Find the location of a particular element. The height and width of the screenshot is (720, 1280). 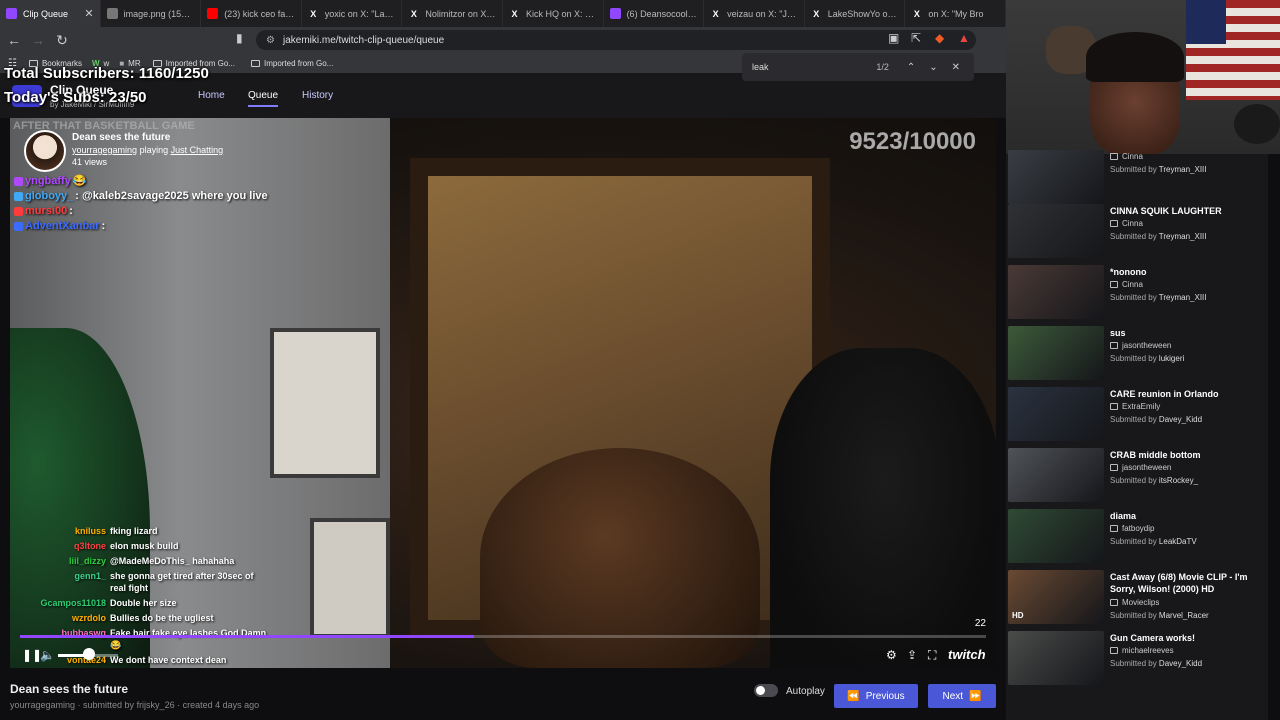

nav-history: History is located at coordinates (317, 95).